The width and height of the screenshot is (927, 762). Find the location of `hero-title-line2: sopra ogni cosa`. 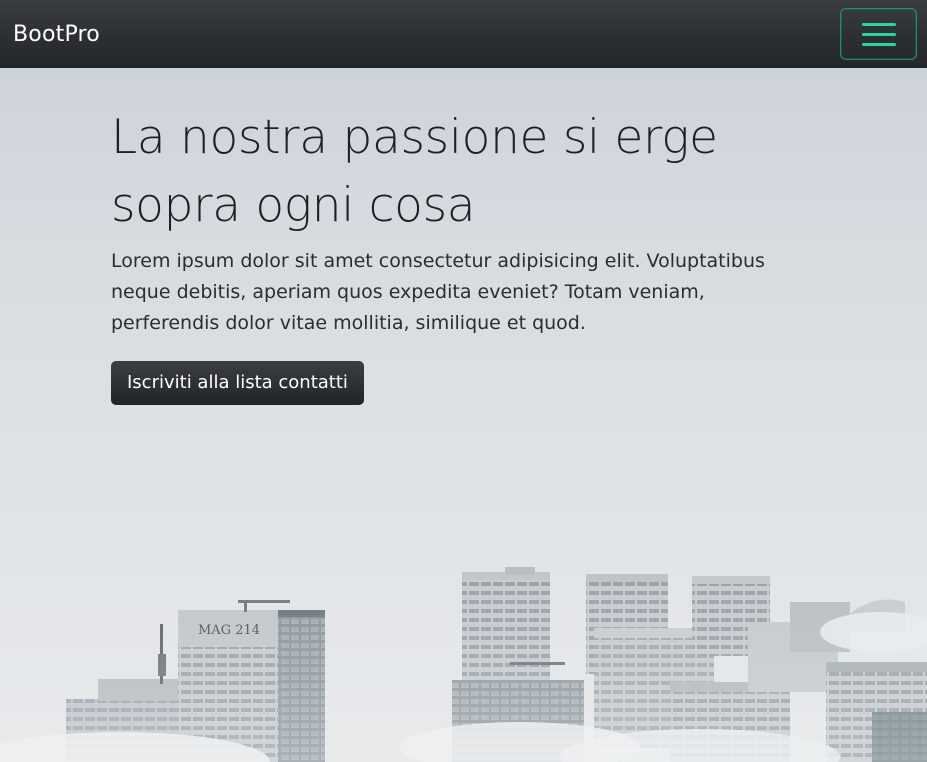

hero-title-line2: sopra ogni cosa is located at coordinates (293, 205).